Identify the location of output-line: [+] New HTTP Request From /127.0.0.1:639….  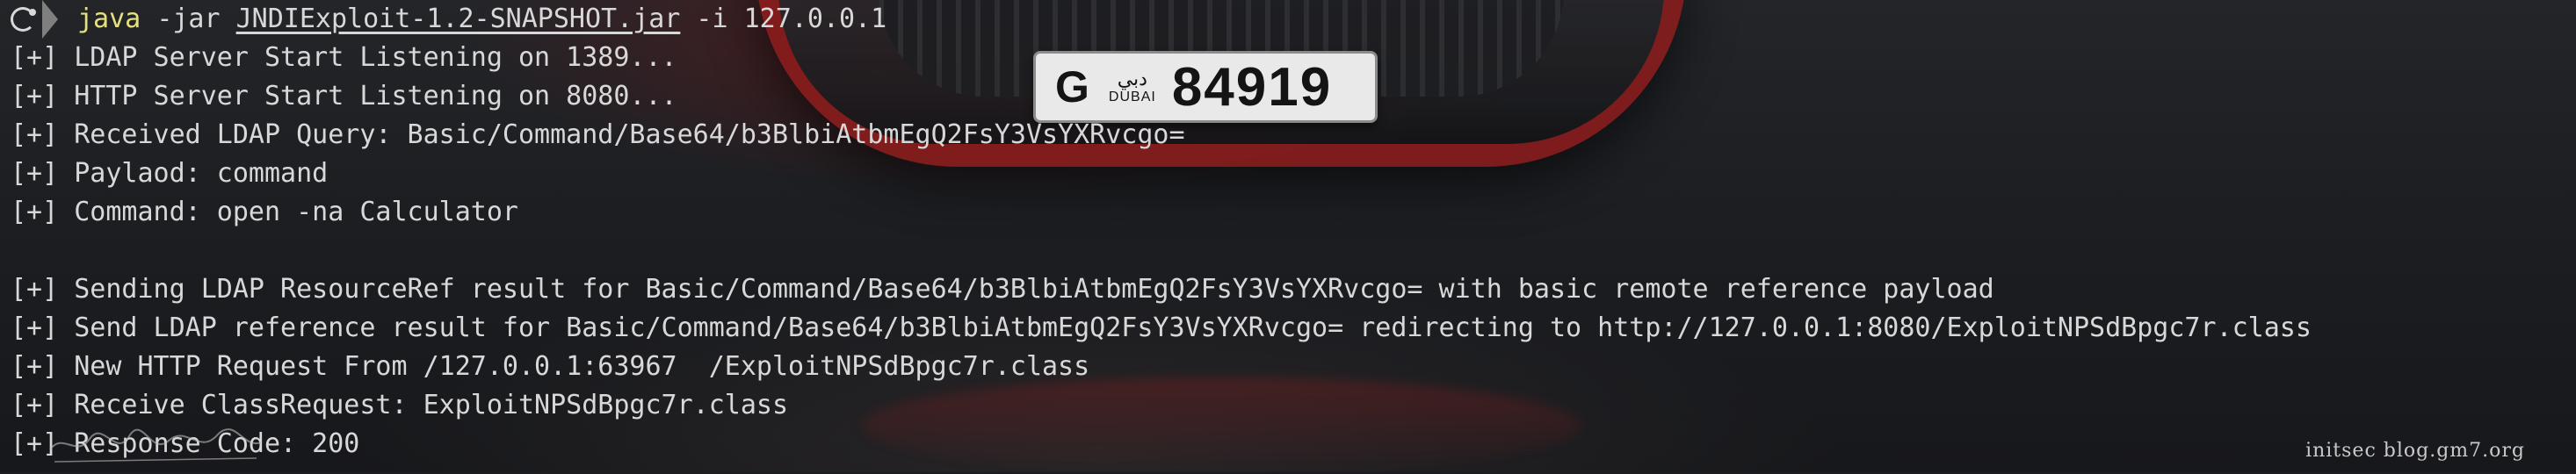
(550, 367).